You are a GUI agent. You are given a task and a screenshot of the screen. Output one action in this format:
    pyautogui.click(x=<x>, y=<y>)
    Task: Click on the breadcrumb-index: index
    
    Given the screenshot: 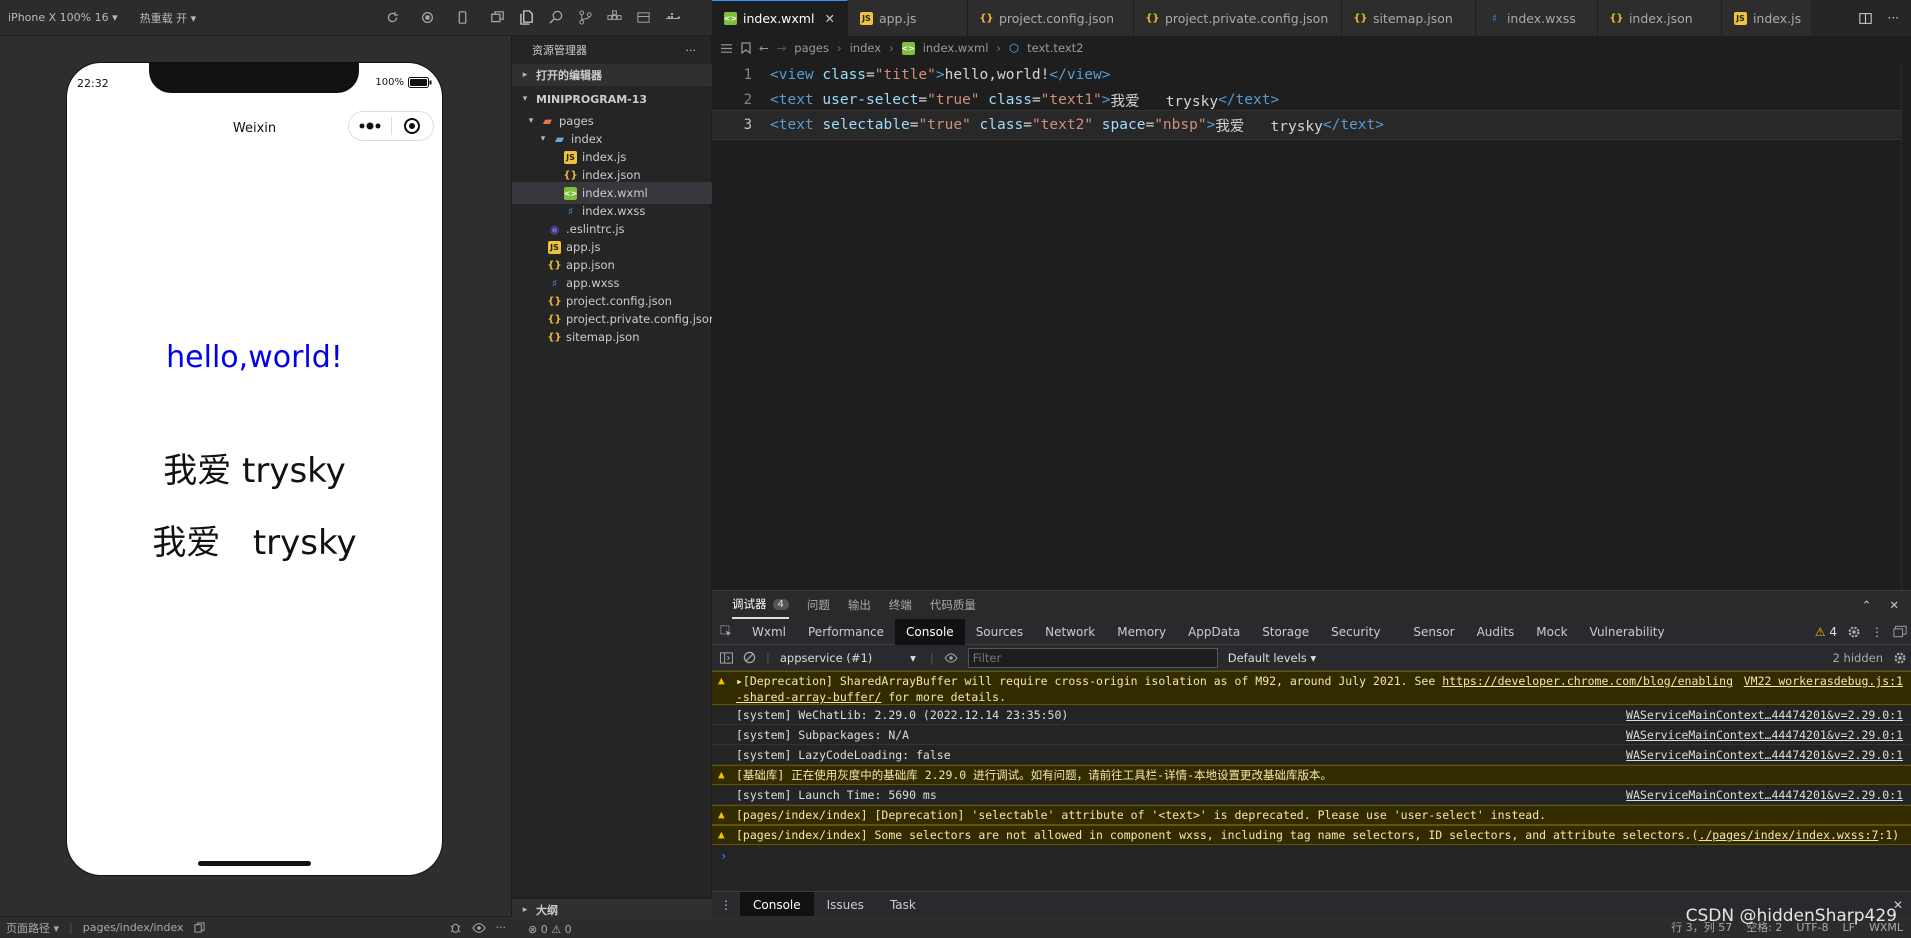 What is the action you would take?
    pyautogui.click(x=865, y=48)
    